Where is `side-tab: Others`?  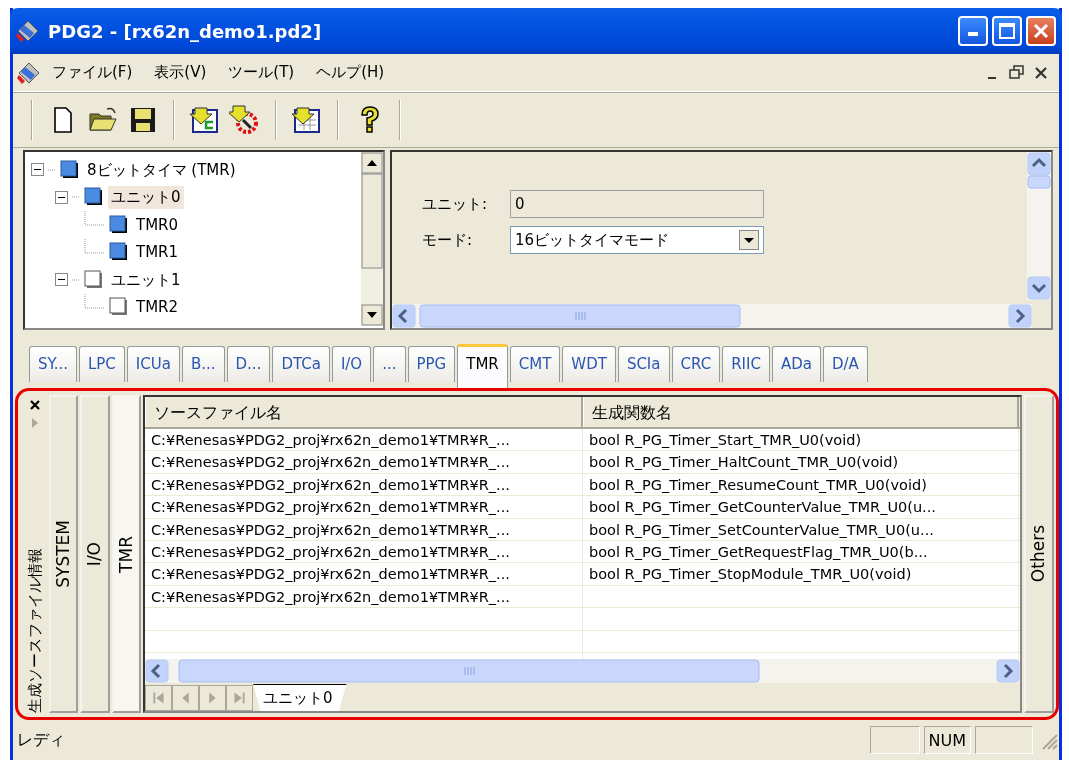
side-tab: Others is located at coordinates (1039, 554).